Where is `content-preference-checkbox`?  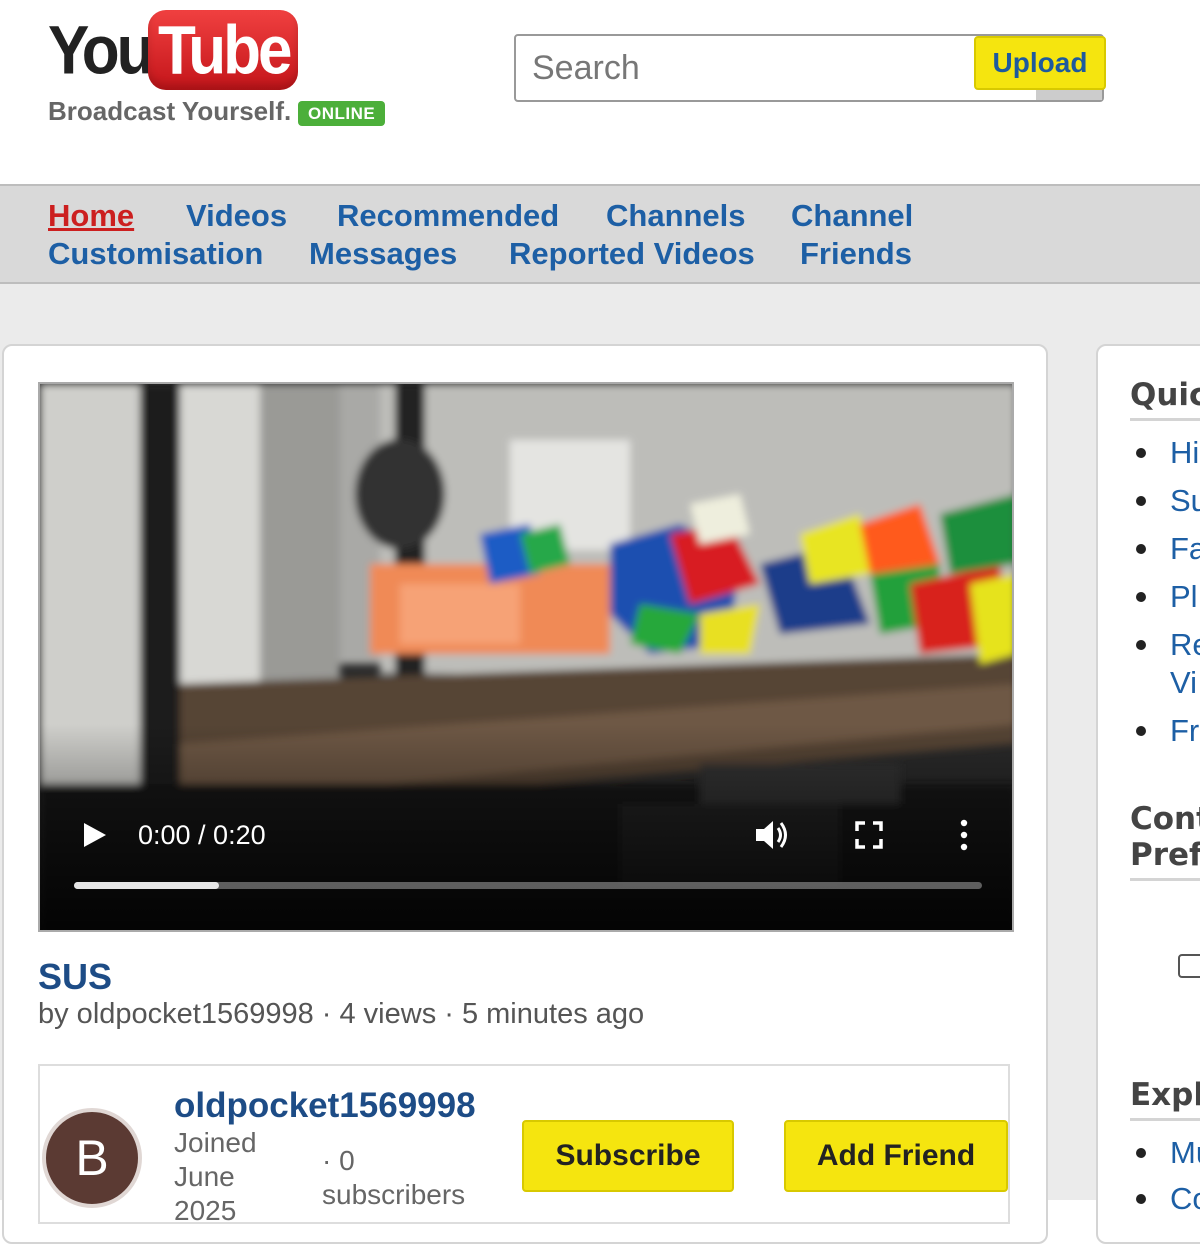
content-preference-checkbox is located at coordinates (1189, 966).